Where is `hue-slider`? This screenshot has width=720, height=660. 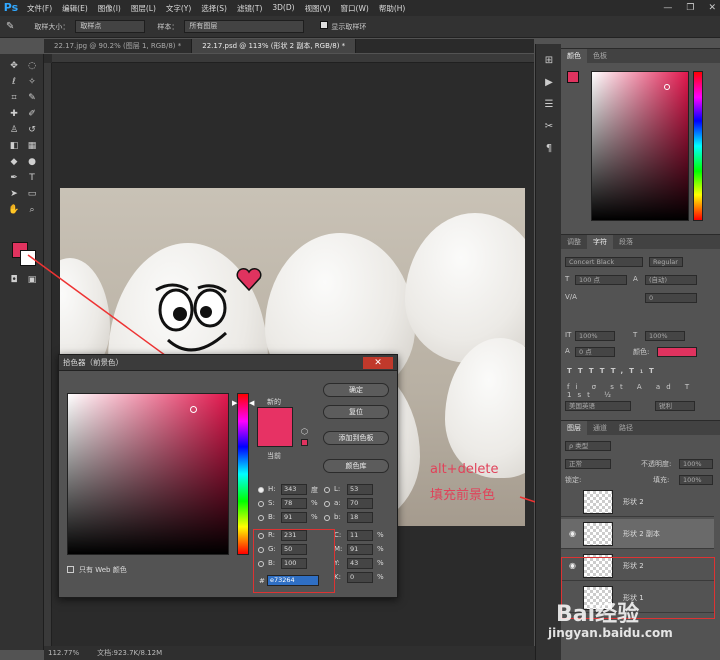
hue-slider is located at coordinates (243, 474).